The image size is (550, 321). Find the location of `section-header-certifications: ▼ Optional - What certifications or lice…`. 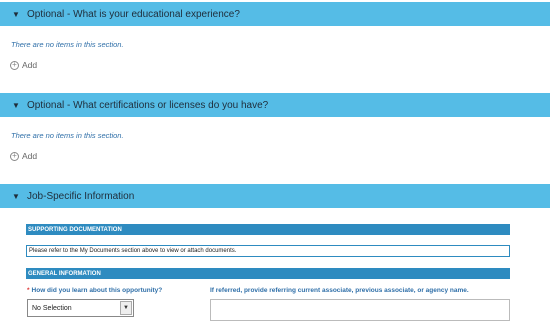

section-header-certifications: ▼ Optional - What certifications or lice… is located at coordinates (275, 105).